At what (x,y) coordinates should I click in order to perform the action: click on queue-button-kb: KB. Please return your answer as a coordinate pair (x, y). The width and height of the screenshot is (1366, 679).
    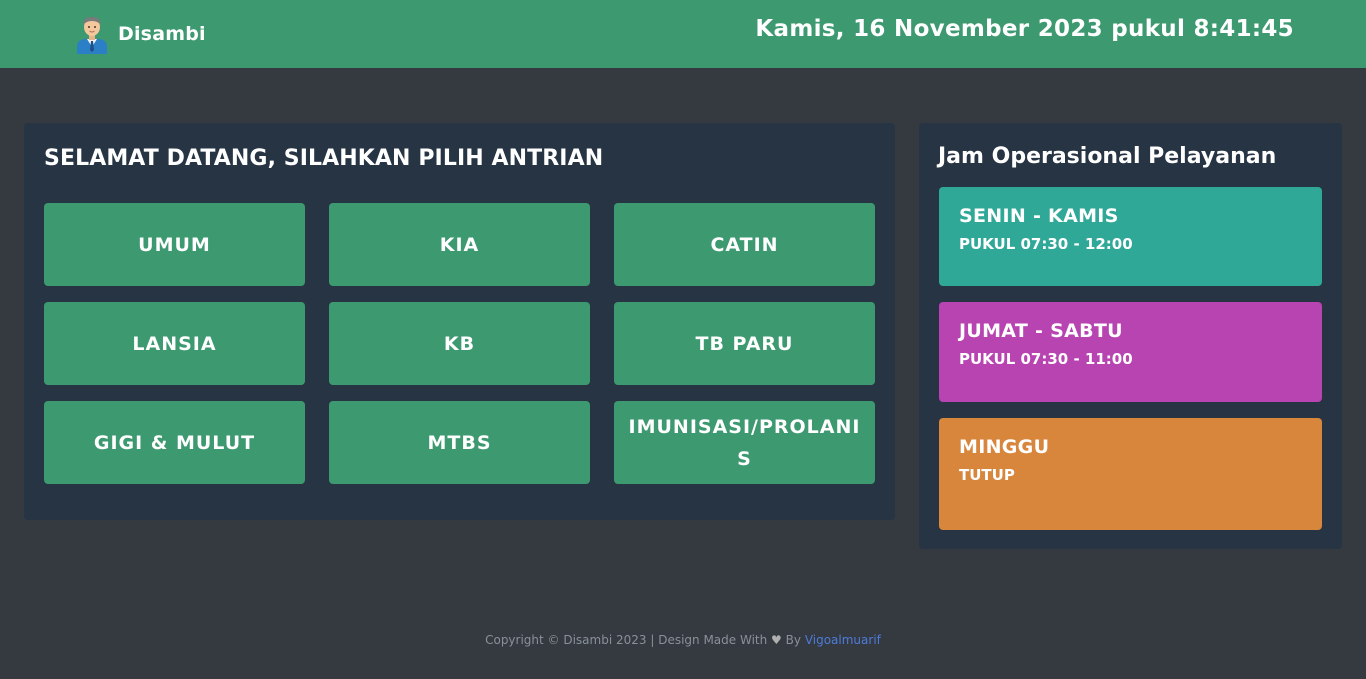
    Looking at the image, I should click on (459, 343).